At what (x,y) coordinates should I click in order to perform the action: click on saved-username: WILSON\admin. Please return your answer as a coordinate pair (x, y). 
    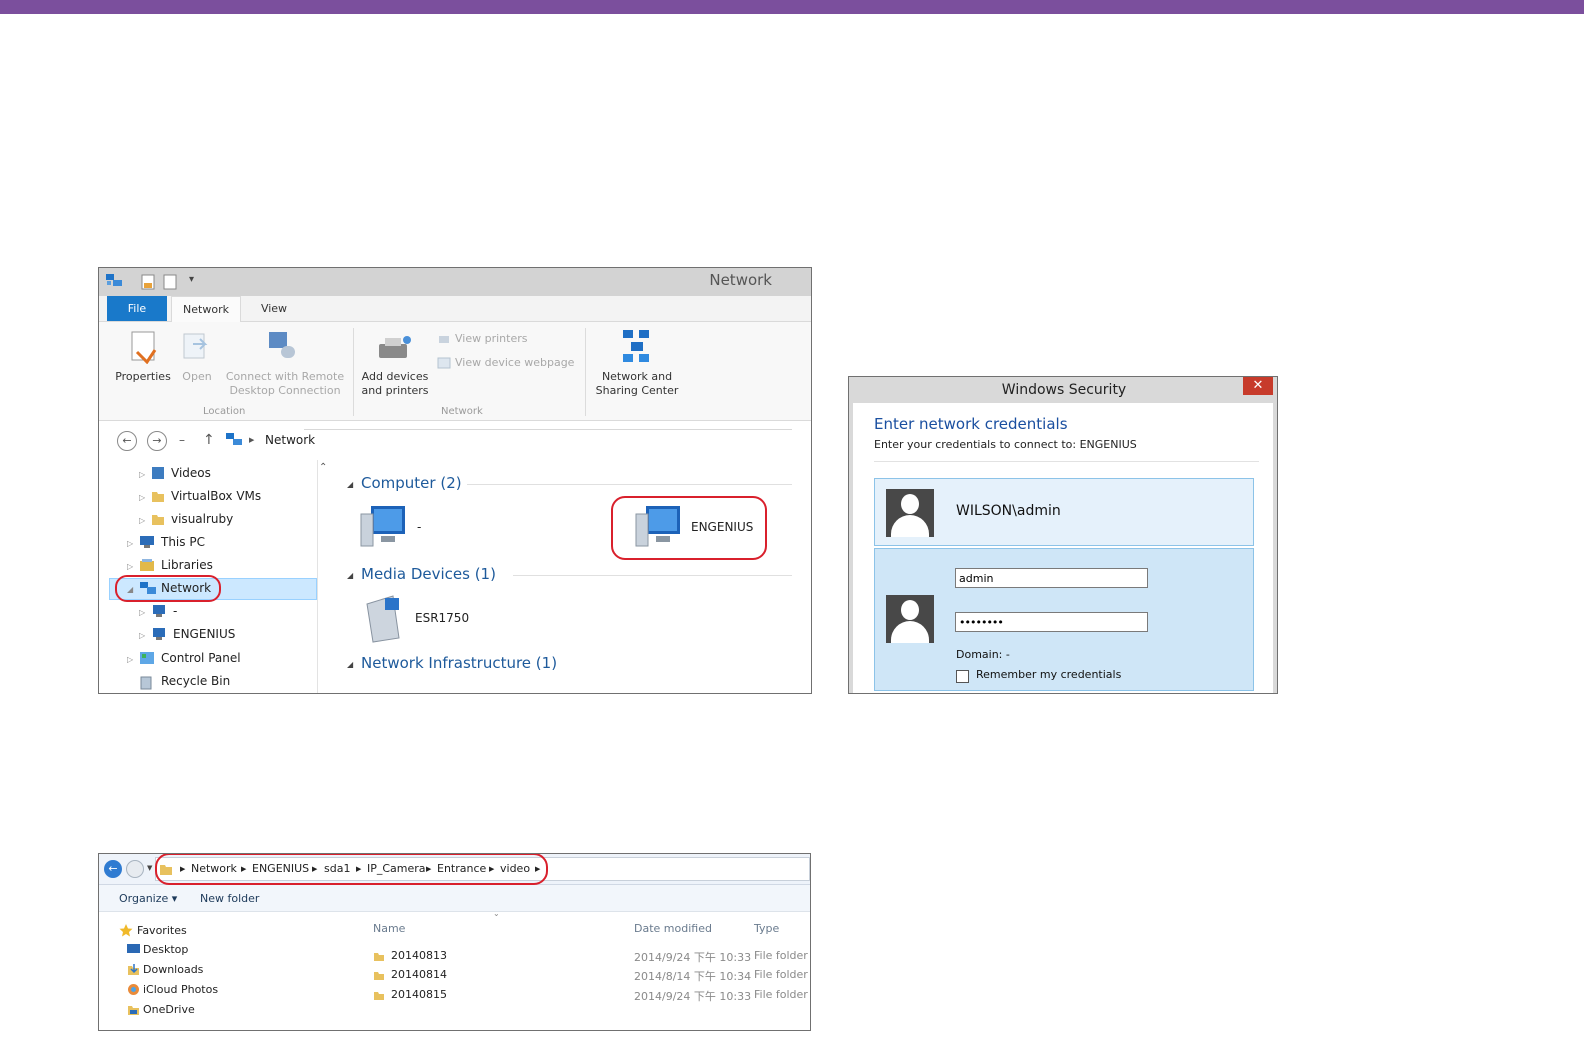
    Looking at the image, I should click on (1008, 511).